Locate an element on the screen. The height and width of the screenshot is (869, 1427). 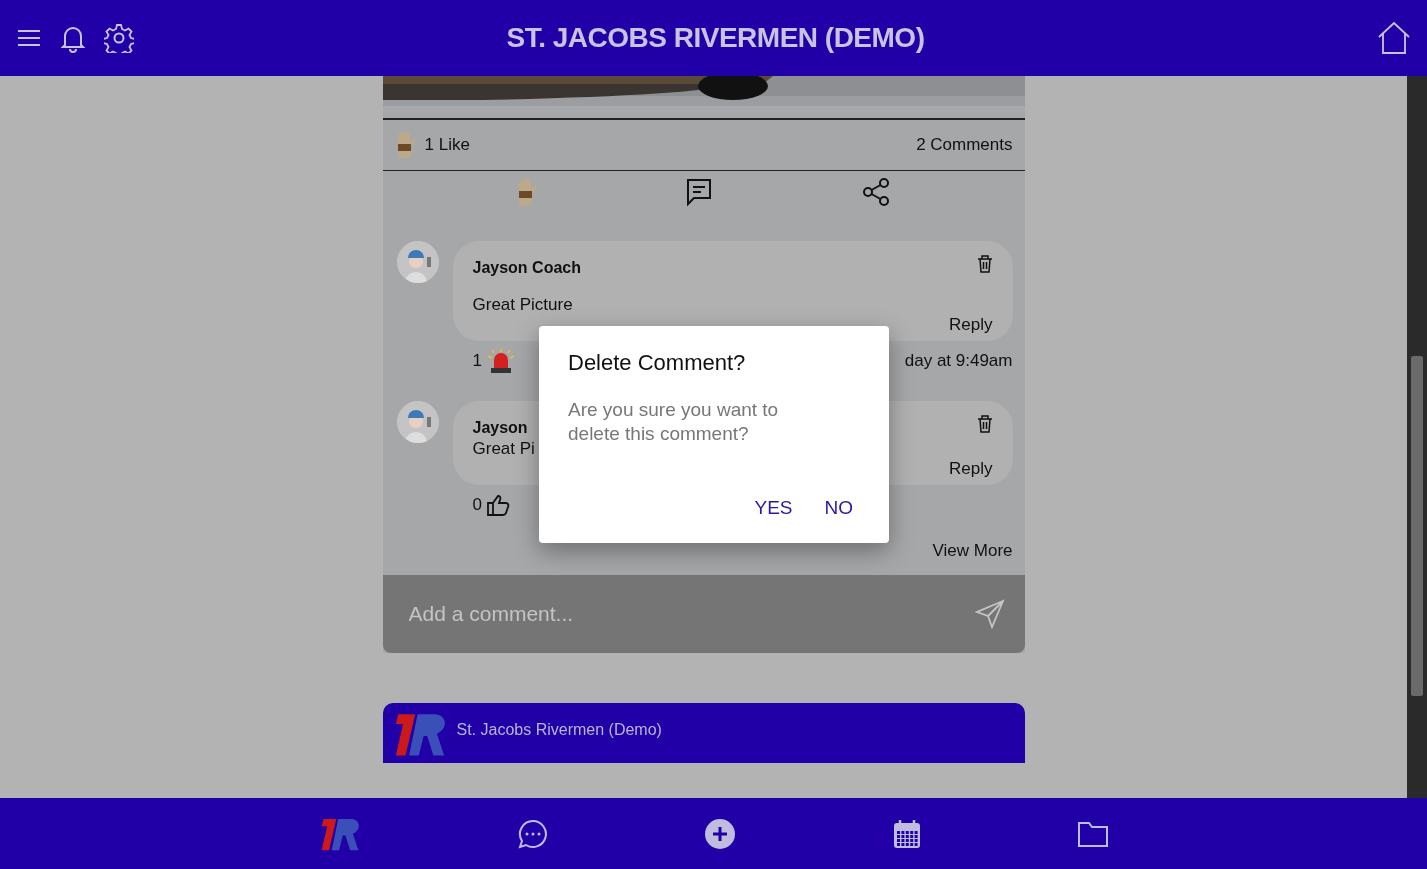
comment-text: Great Pi is located at coordinates (504, 449).